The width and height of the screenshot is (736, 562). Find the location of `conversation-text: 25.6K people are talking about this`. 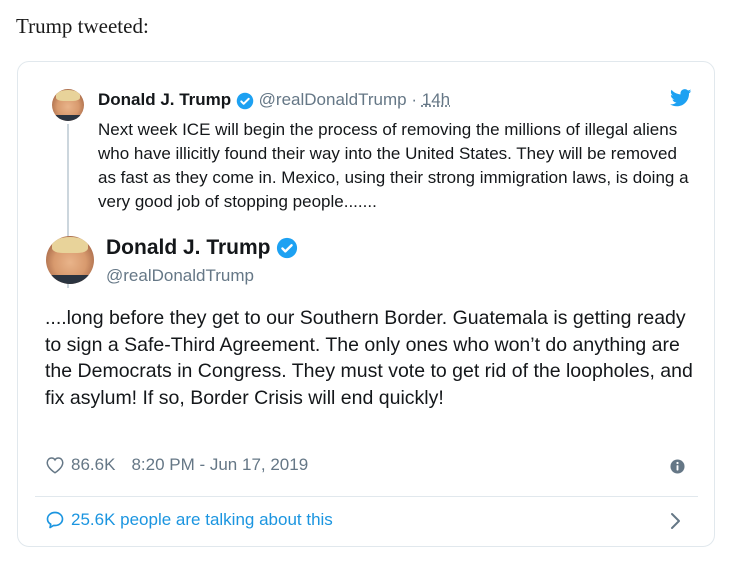

conversation-text: 25.6K people are talking about this is located at coordinates (202, 520).